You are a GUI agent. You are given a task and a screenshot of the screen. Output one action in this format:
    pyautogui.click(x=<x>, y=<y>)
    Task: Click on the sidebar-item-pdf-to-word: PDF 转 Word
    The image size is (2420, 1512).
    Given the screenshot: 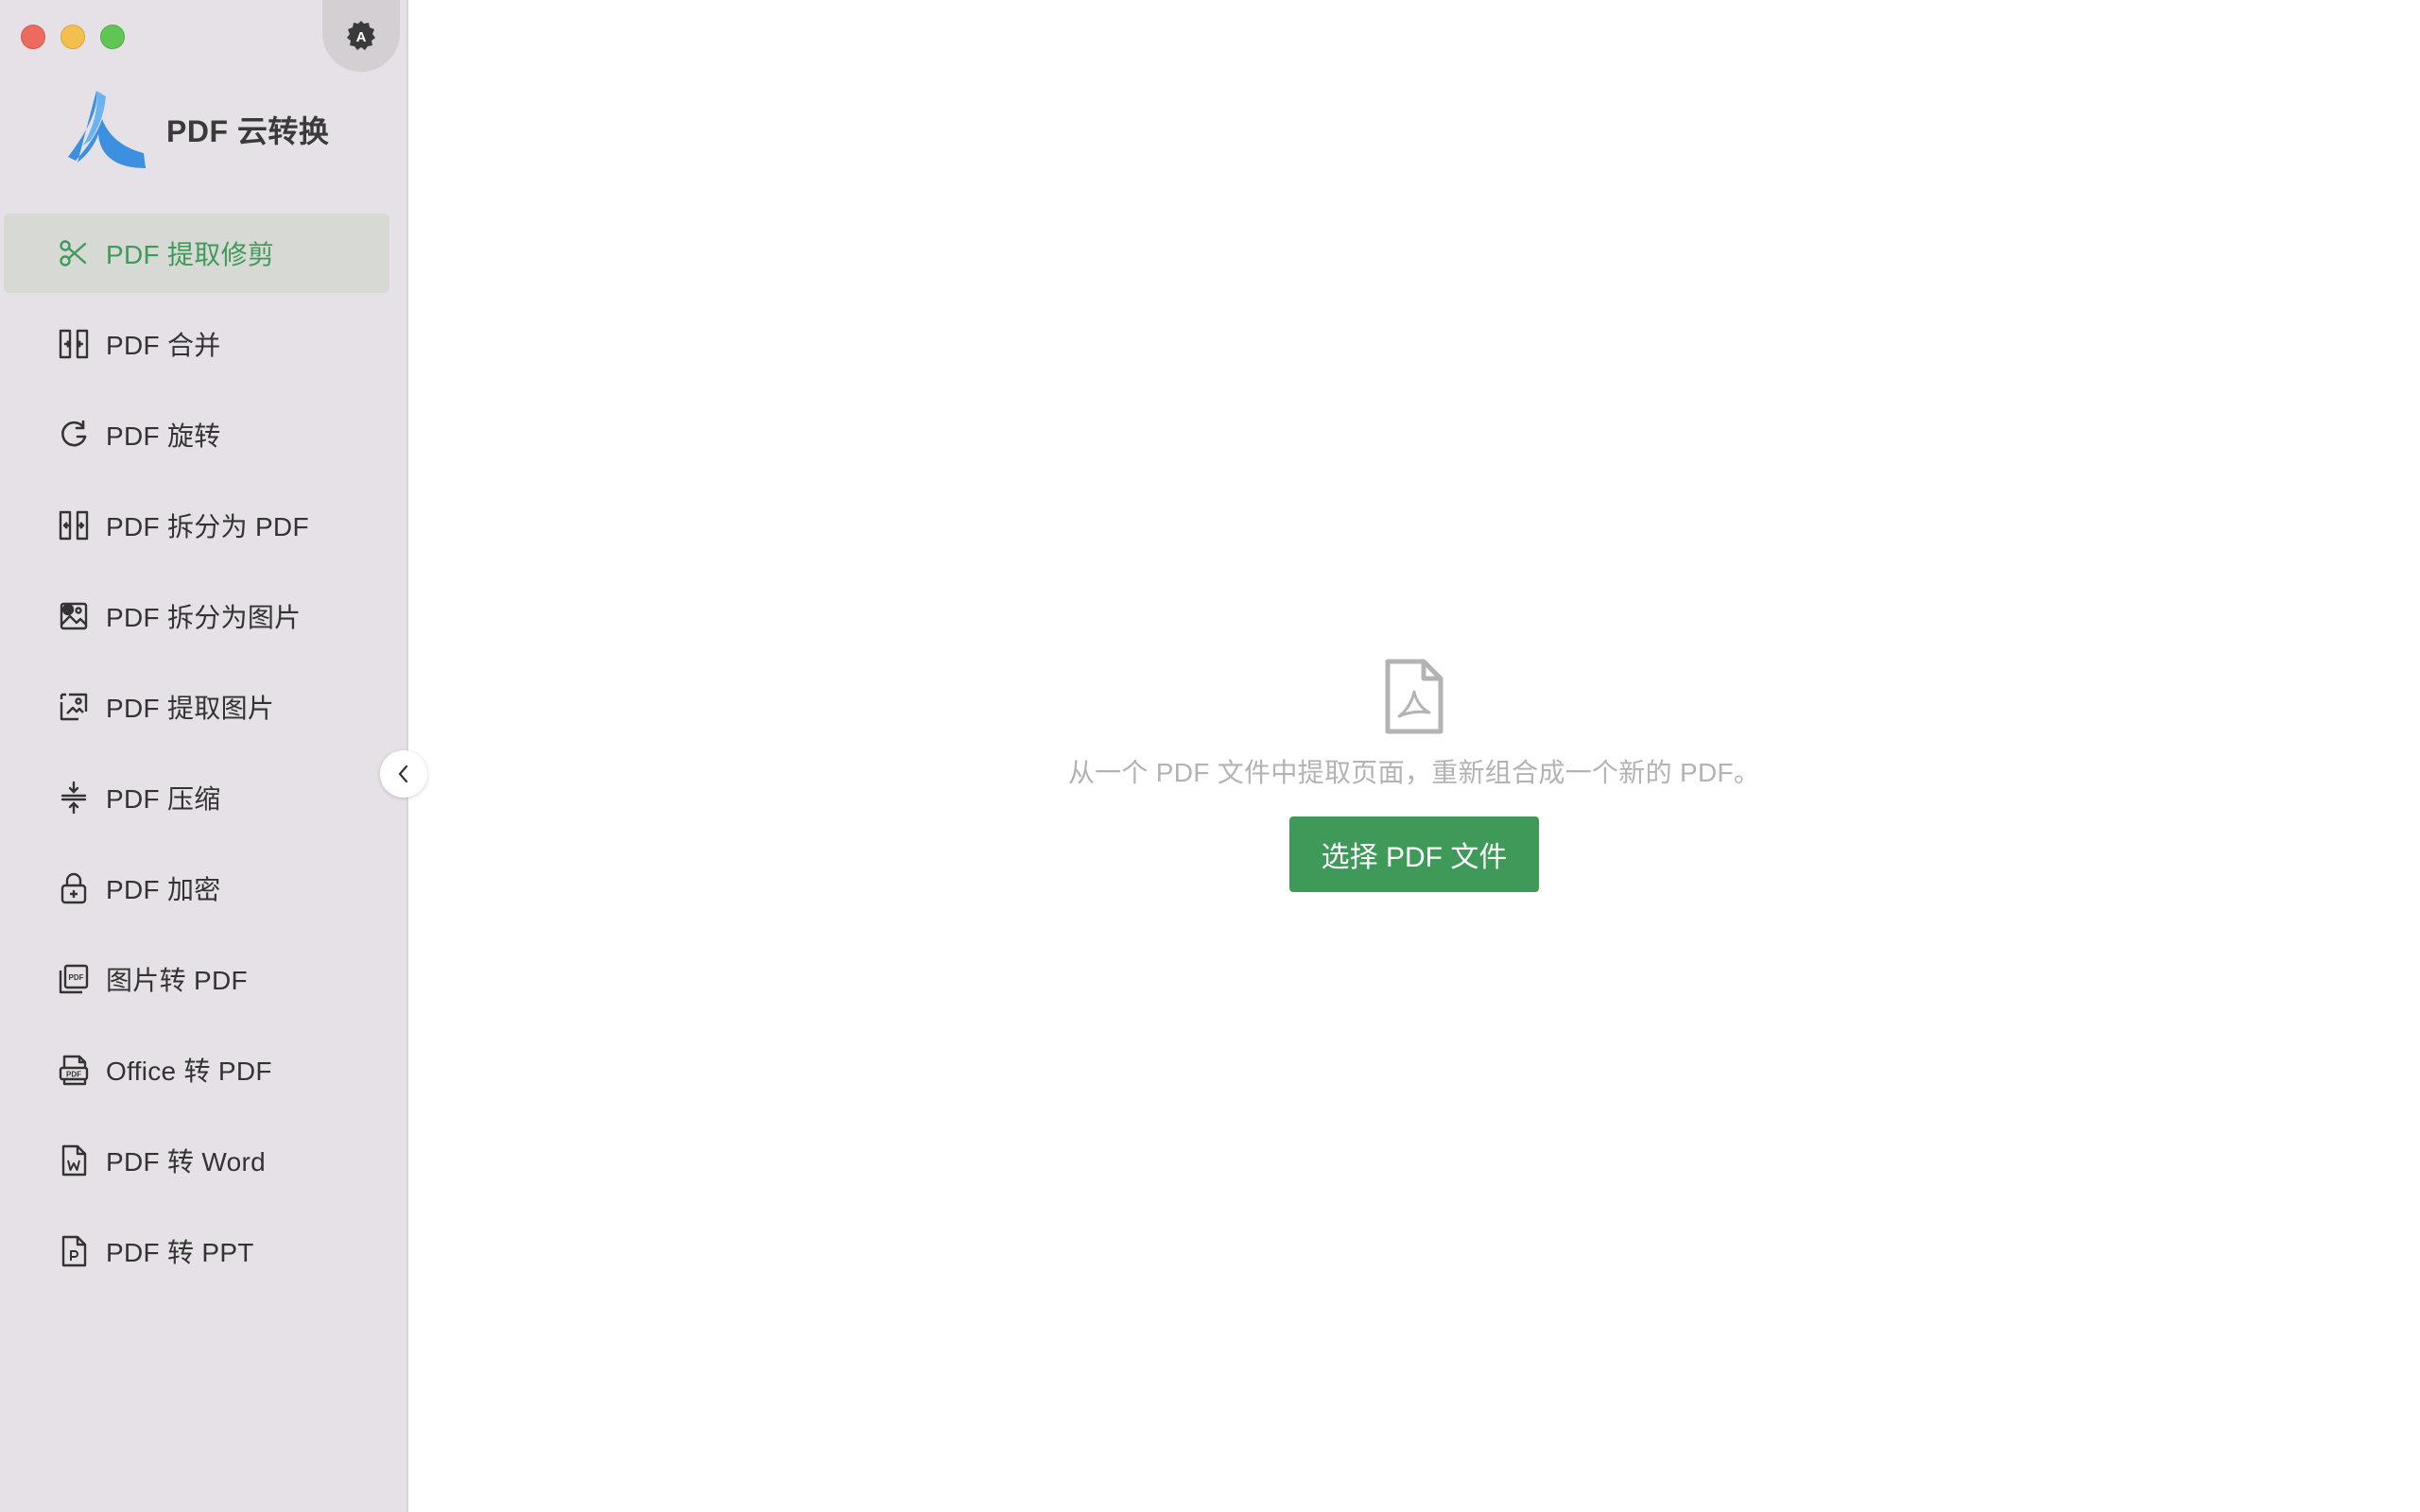 What is the action you would take?
    pyautogui.click(x=196, y=1160)
    